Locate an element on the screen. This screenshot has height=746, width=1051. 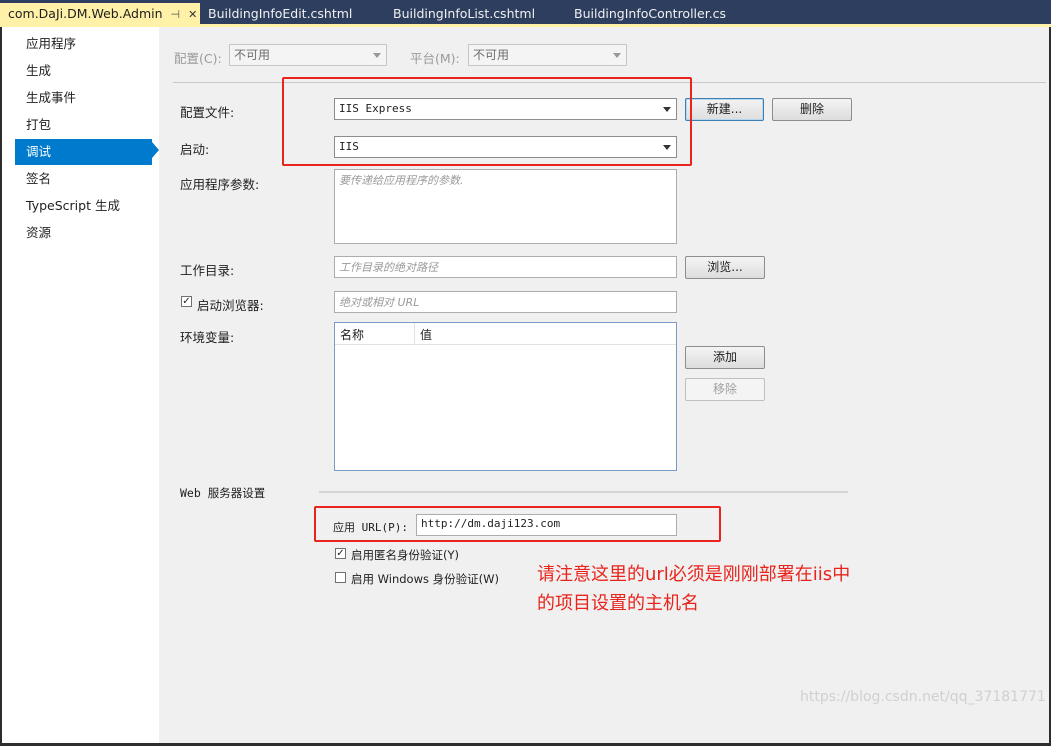
sidebar-item-build-events: 生成事件 is located at coordinates (83, 98).